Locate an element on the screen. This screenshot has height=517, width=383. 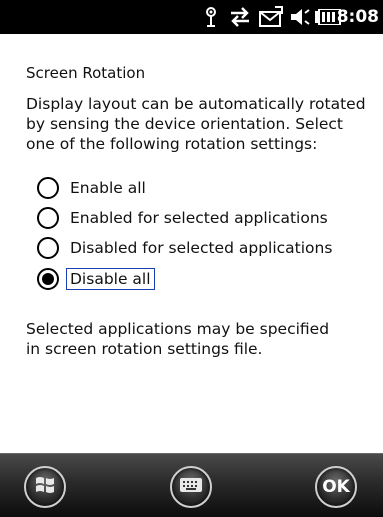
description-line: one of the following rotation settings: is located at coordinates (172, 144).